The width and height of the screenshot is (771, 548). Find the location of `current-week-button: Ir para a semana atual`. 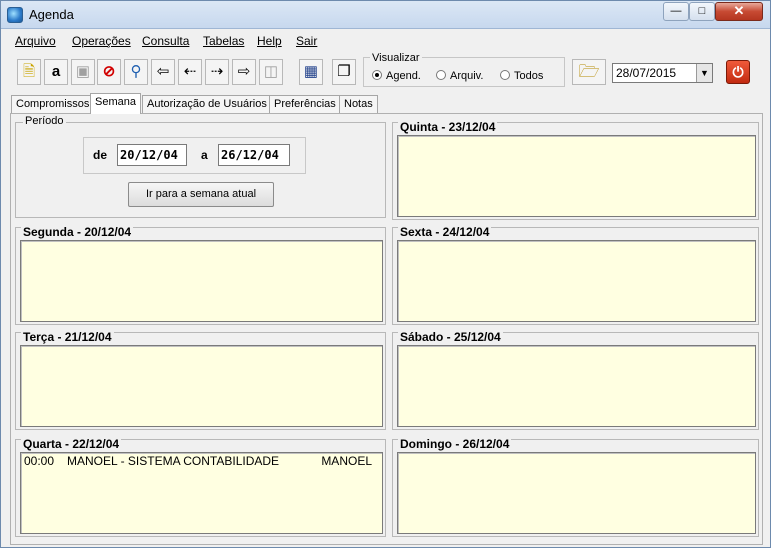

current-week-button: Ir para a semana atual is located at coordinates (201, 194).